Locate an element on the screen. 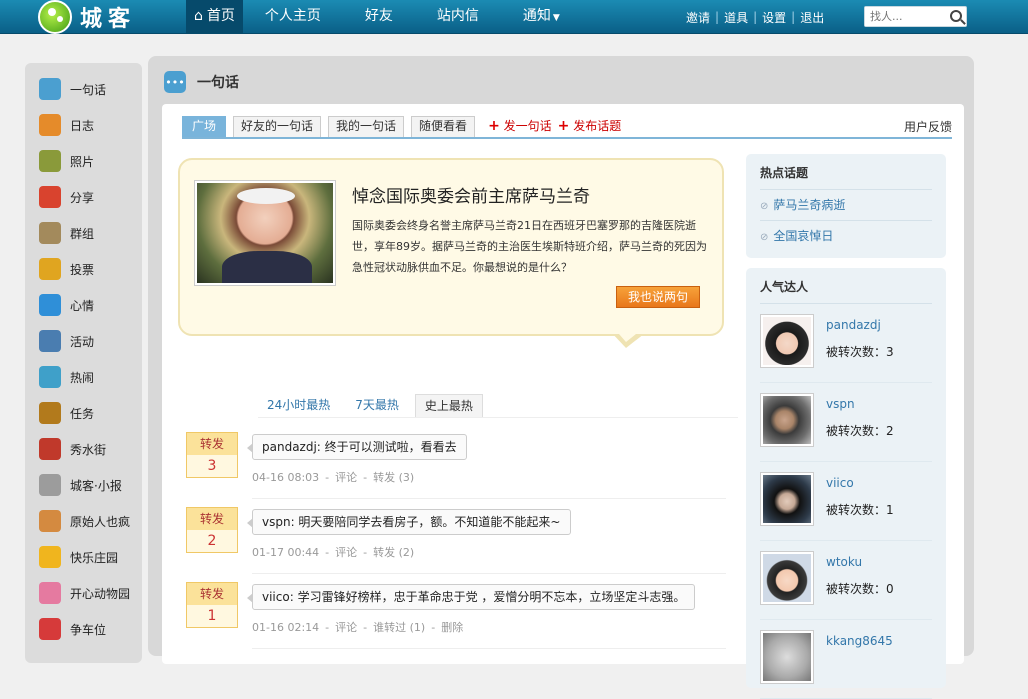 This screenshot has height=699, width=1028. user-retweet-count: 被转次数：0 is located at coordinates (860, 589).